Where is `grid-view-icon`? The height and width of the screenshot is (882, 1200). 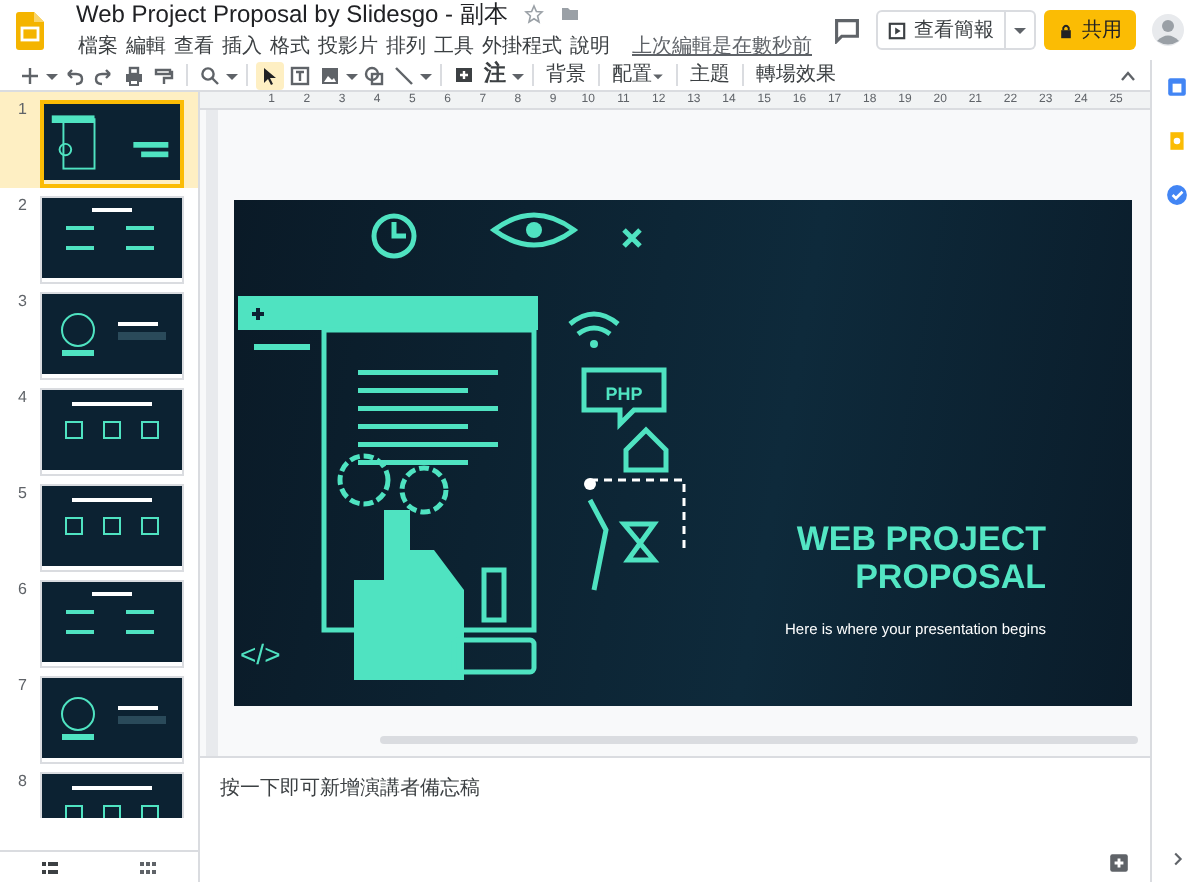
grid-view-icon is located at coordinates (148, 867).